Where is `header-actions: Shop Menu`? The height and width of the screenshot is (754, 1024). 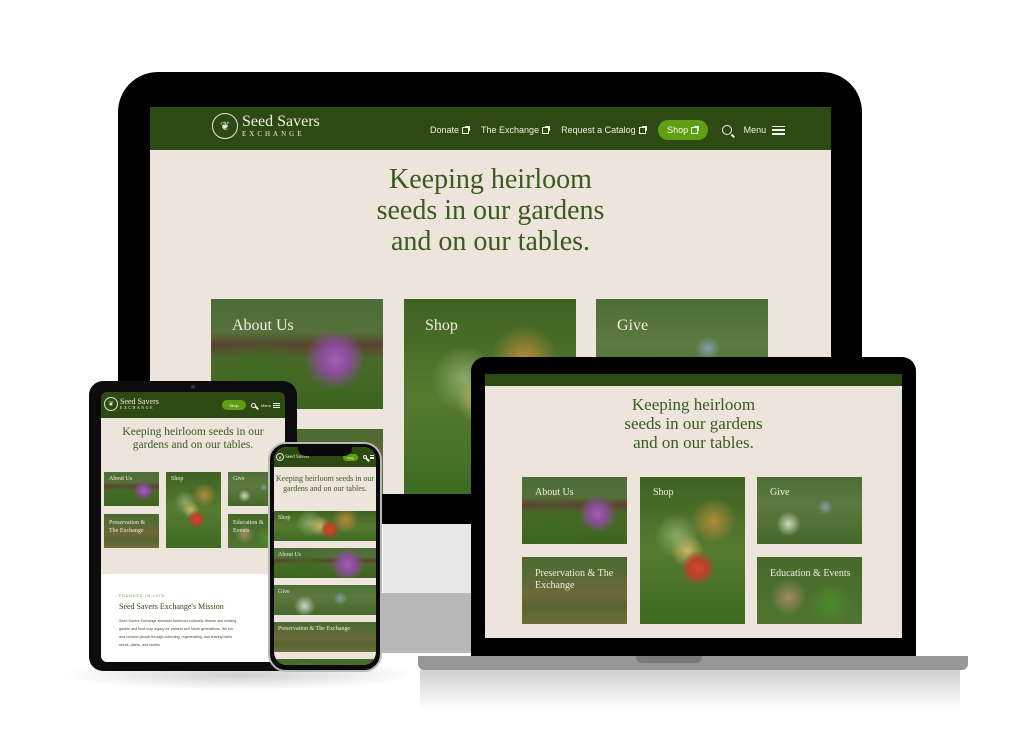
header-actions: Shop Menu is located at coordinates (250, 405).